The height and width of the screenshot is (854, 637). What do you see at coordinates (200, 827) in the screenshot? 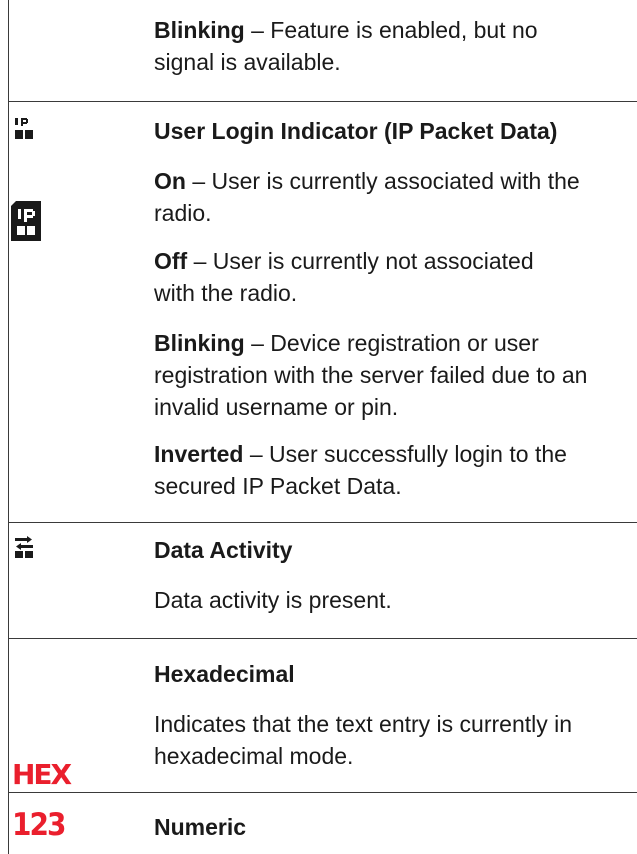
I see `title-numeric: Numeric` at bounding box center [200, 827].